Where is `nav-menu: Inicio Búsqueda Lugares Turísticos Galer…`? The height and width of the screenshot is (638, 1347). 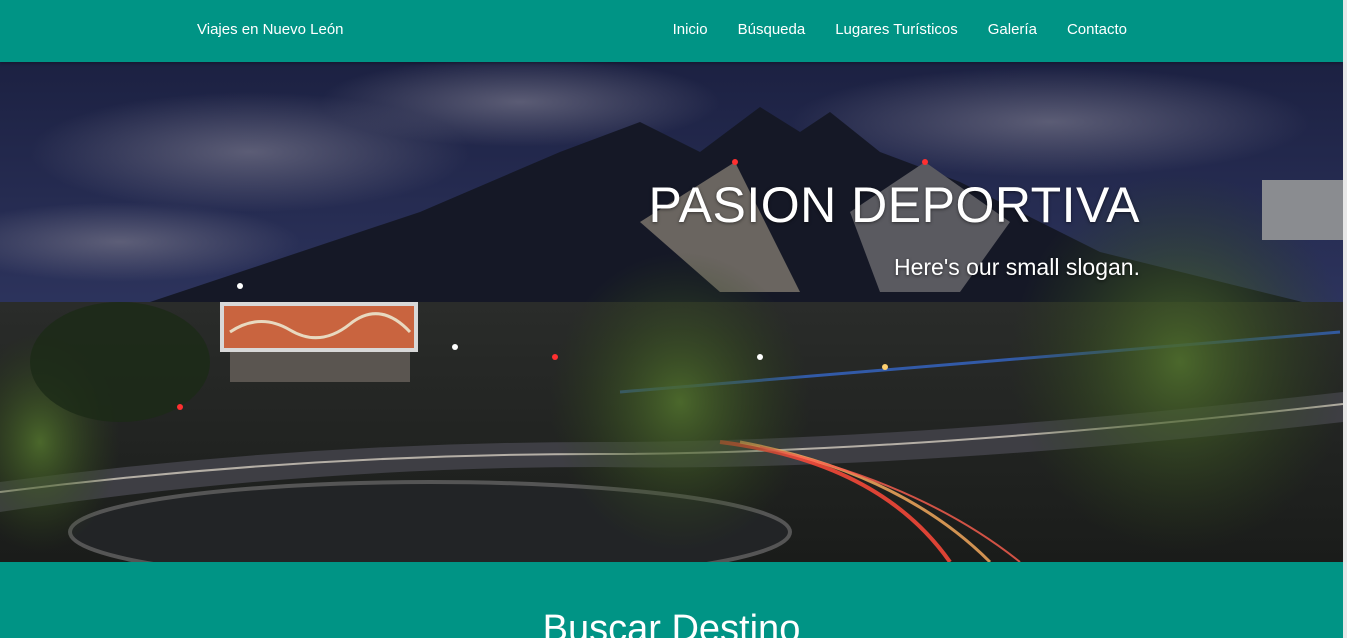 nav-menu: Inicio Búsqueda Lugares Turísticos Galer… is located at coordinates (900, 30).